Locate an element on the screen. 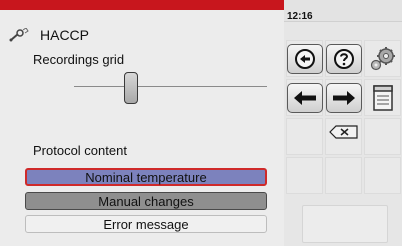 The image size is (402, 246). help-button is located at coordinates (344, 59).